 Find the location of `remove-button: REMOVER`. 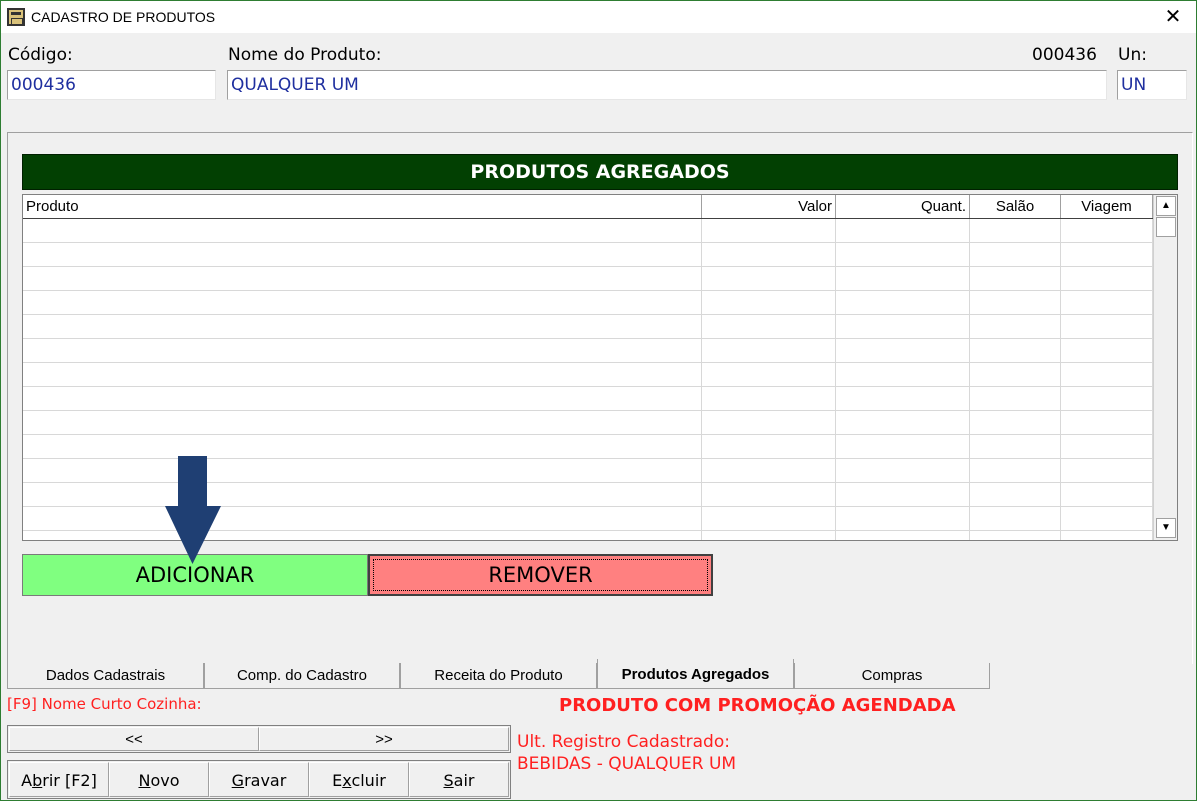

remove-button: REMOVER is located at coordinates (540, 575).